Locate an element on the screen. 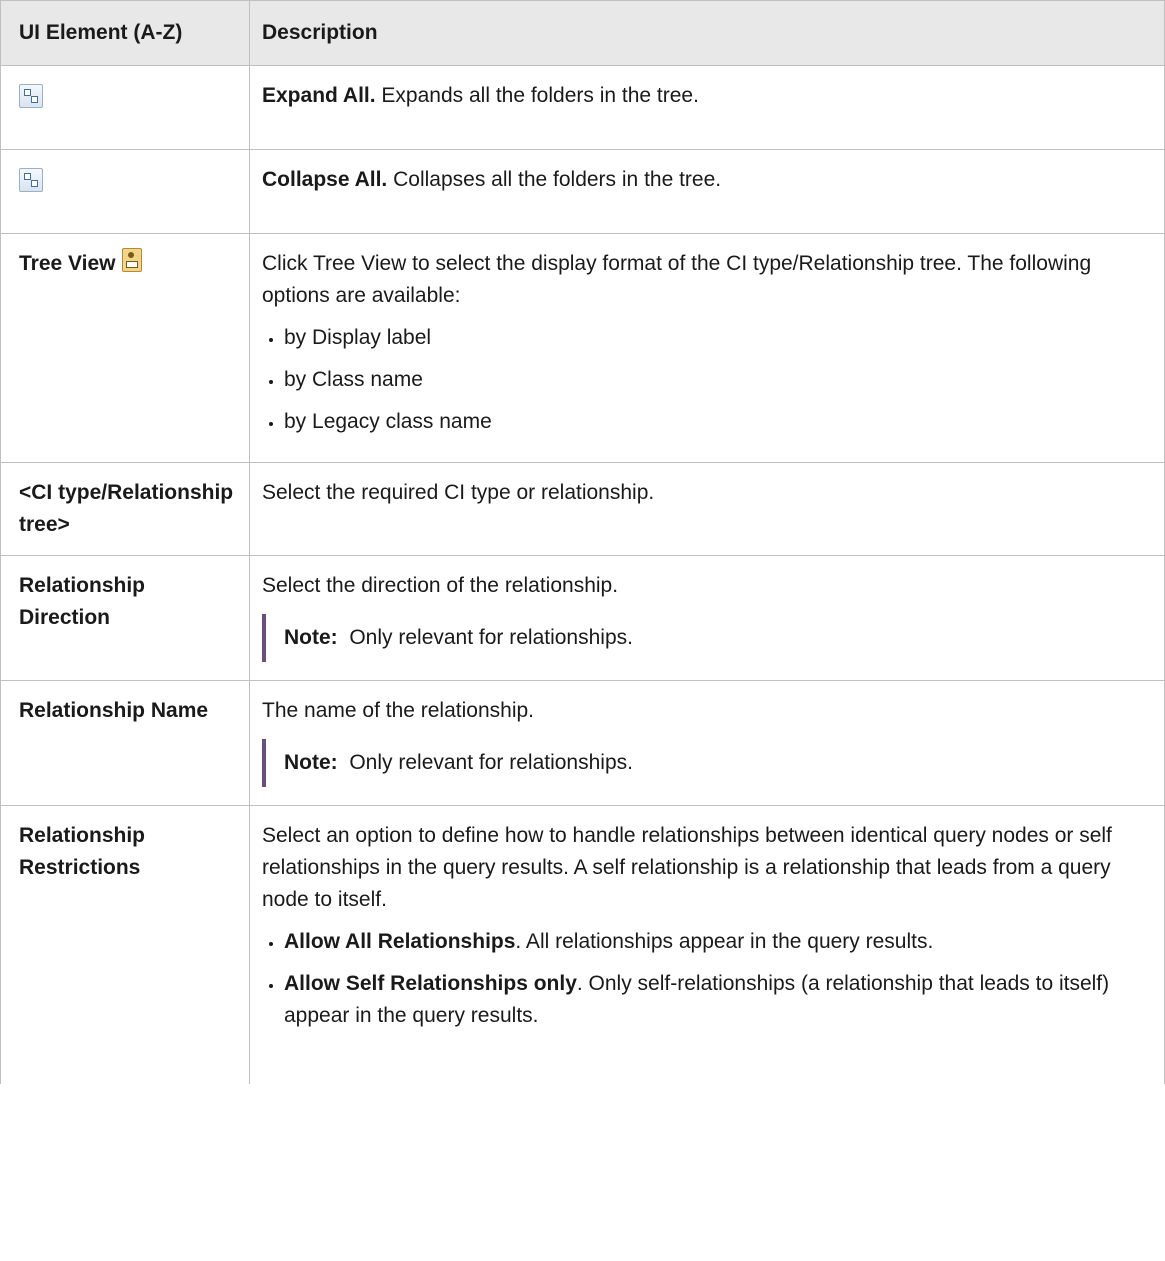 Image resolution: width=1165 pixels, height=1261 pixels. expand-all-text: Expands all the folders in the tree. is located at coordinates (537, 95).